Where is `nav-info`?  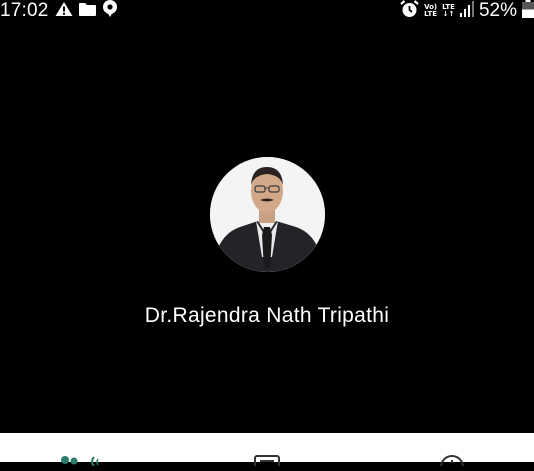 nav-info is located at coordinates (457, 462).